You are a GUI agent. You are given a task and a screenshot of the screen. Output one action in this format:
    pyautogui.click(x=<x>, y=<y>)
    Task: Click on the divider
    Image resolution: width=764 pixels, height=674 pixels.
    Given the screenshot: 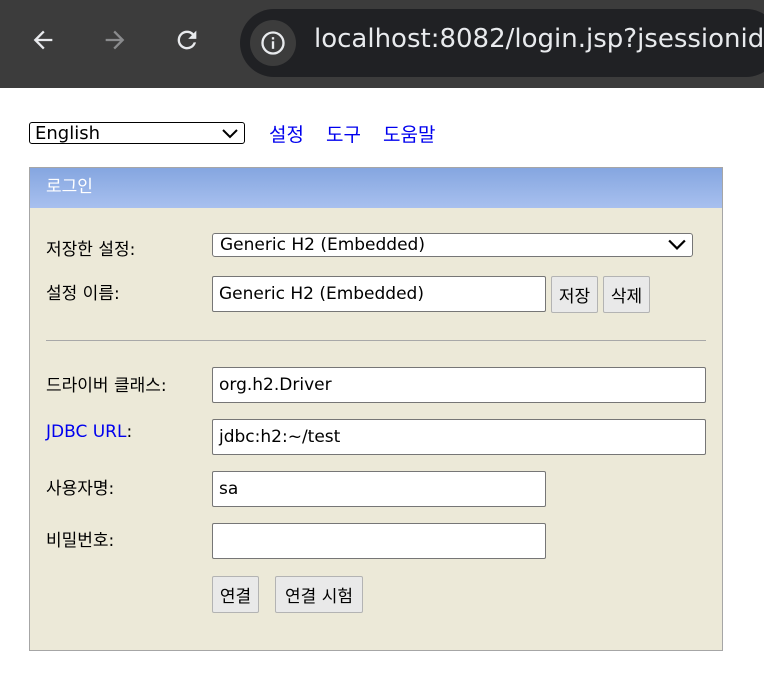 What is the action you would take?
    pyautogui.click(x=376, y=340)
    